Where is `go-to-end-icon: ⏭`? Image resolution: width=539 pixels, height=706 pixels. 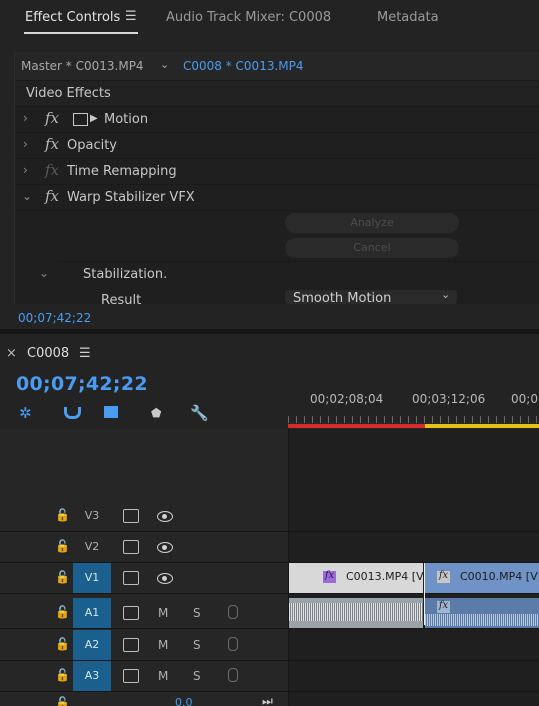
go-to-end-icon: ⏭ is located at coordinates (267, 700).